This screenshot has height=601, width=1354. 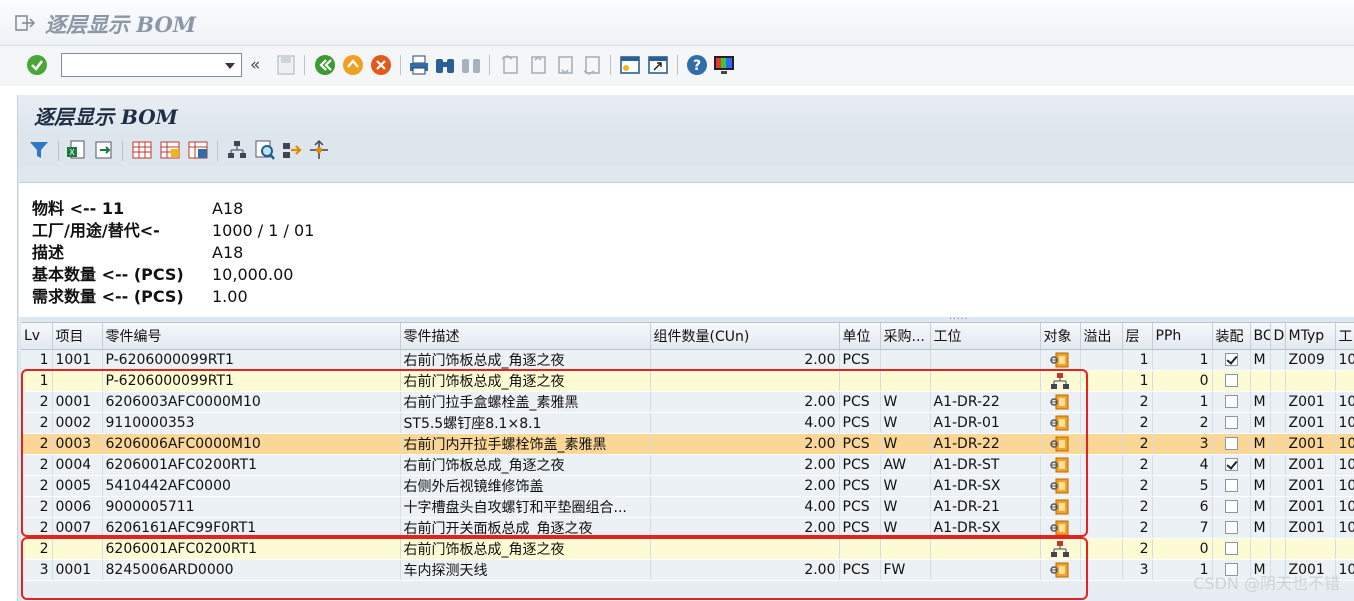 What do you see at coordinates (905, 570) in the screenshot?
I see `cell-procurement: FW` at bounding box center [905, 570].